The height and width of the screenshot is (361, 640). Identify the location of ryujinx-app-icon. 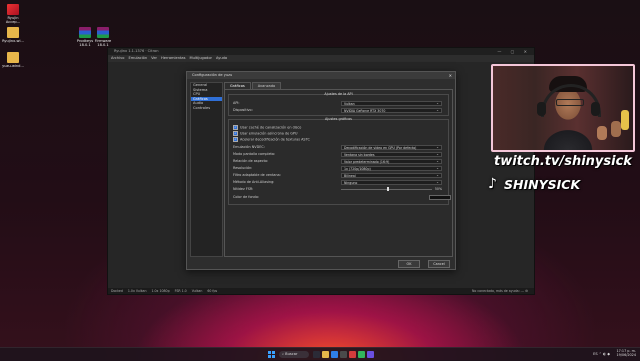
(13, 9).